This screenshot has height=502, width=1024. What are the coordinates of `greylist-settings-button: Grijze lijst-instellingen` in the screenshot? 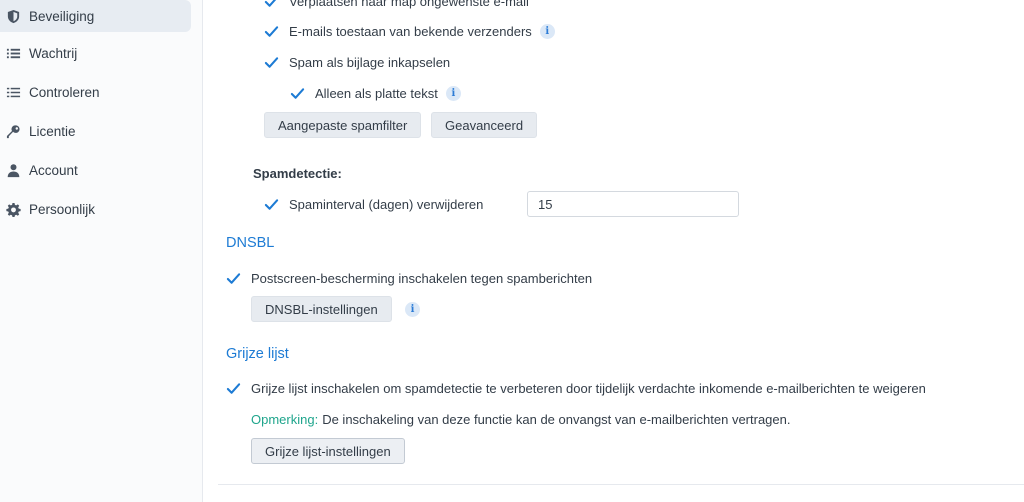 It's located at (328, 451).